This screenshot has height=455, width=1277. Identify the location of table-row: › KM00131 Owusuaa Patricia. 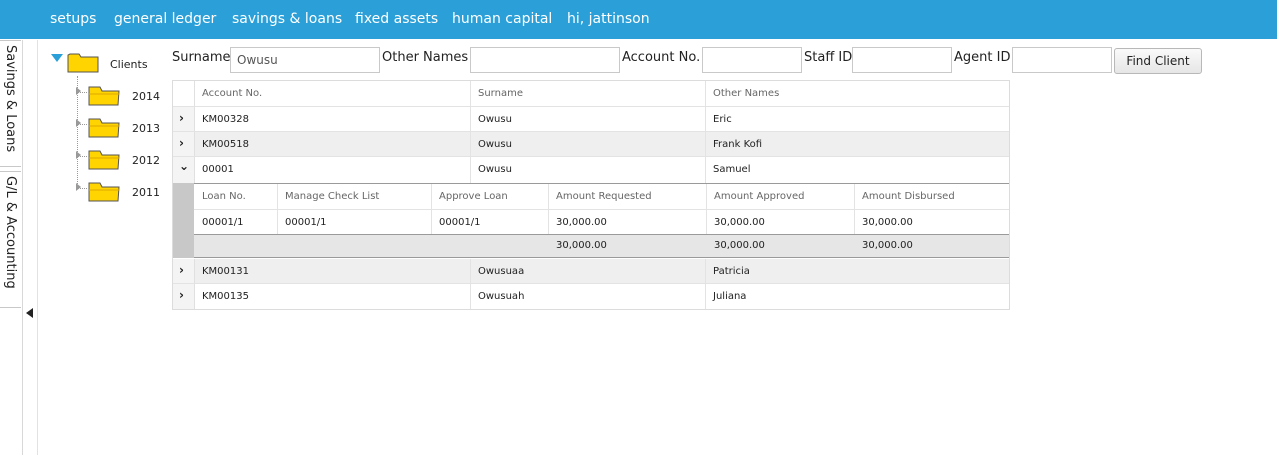
(591, 271).